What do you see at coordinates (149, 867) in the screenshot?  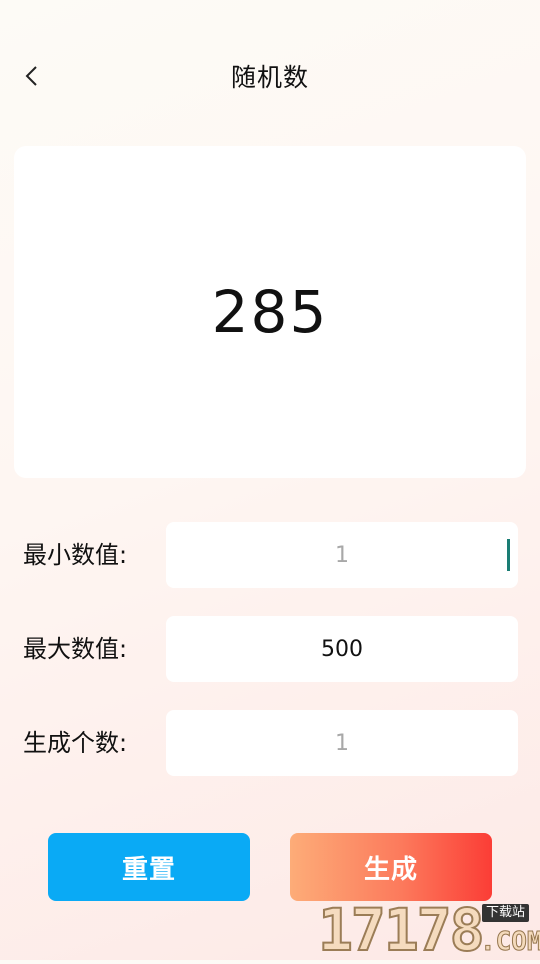 I see `reset-button: 重置` at bounding box center [149, 867].